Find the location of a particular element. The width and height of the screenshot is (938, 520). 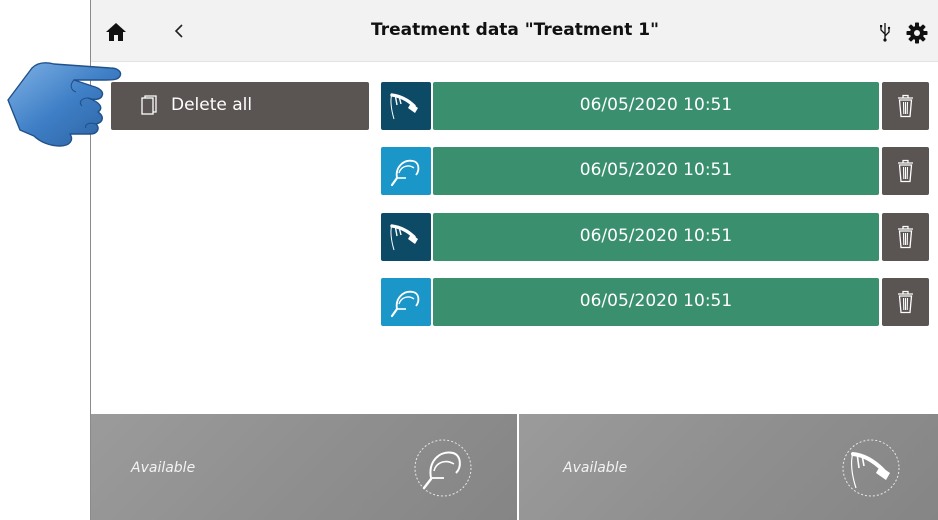

applicator-slot-right: Available is located at coordinates (728, 467).